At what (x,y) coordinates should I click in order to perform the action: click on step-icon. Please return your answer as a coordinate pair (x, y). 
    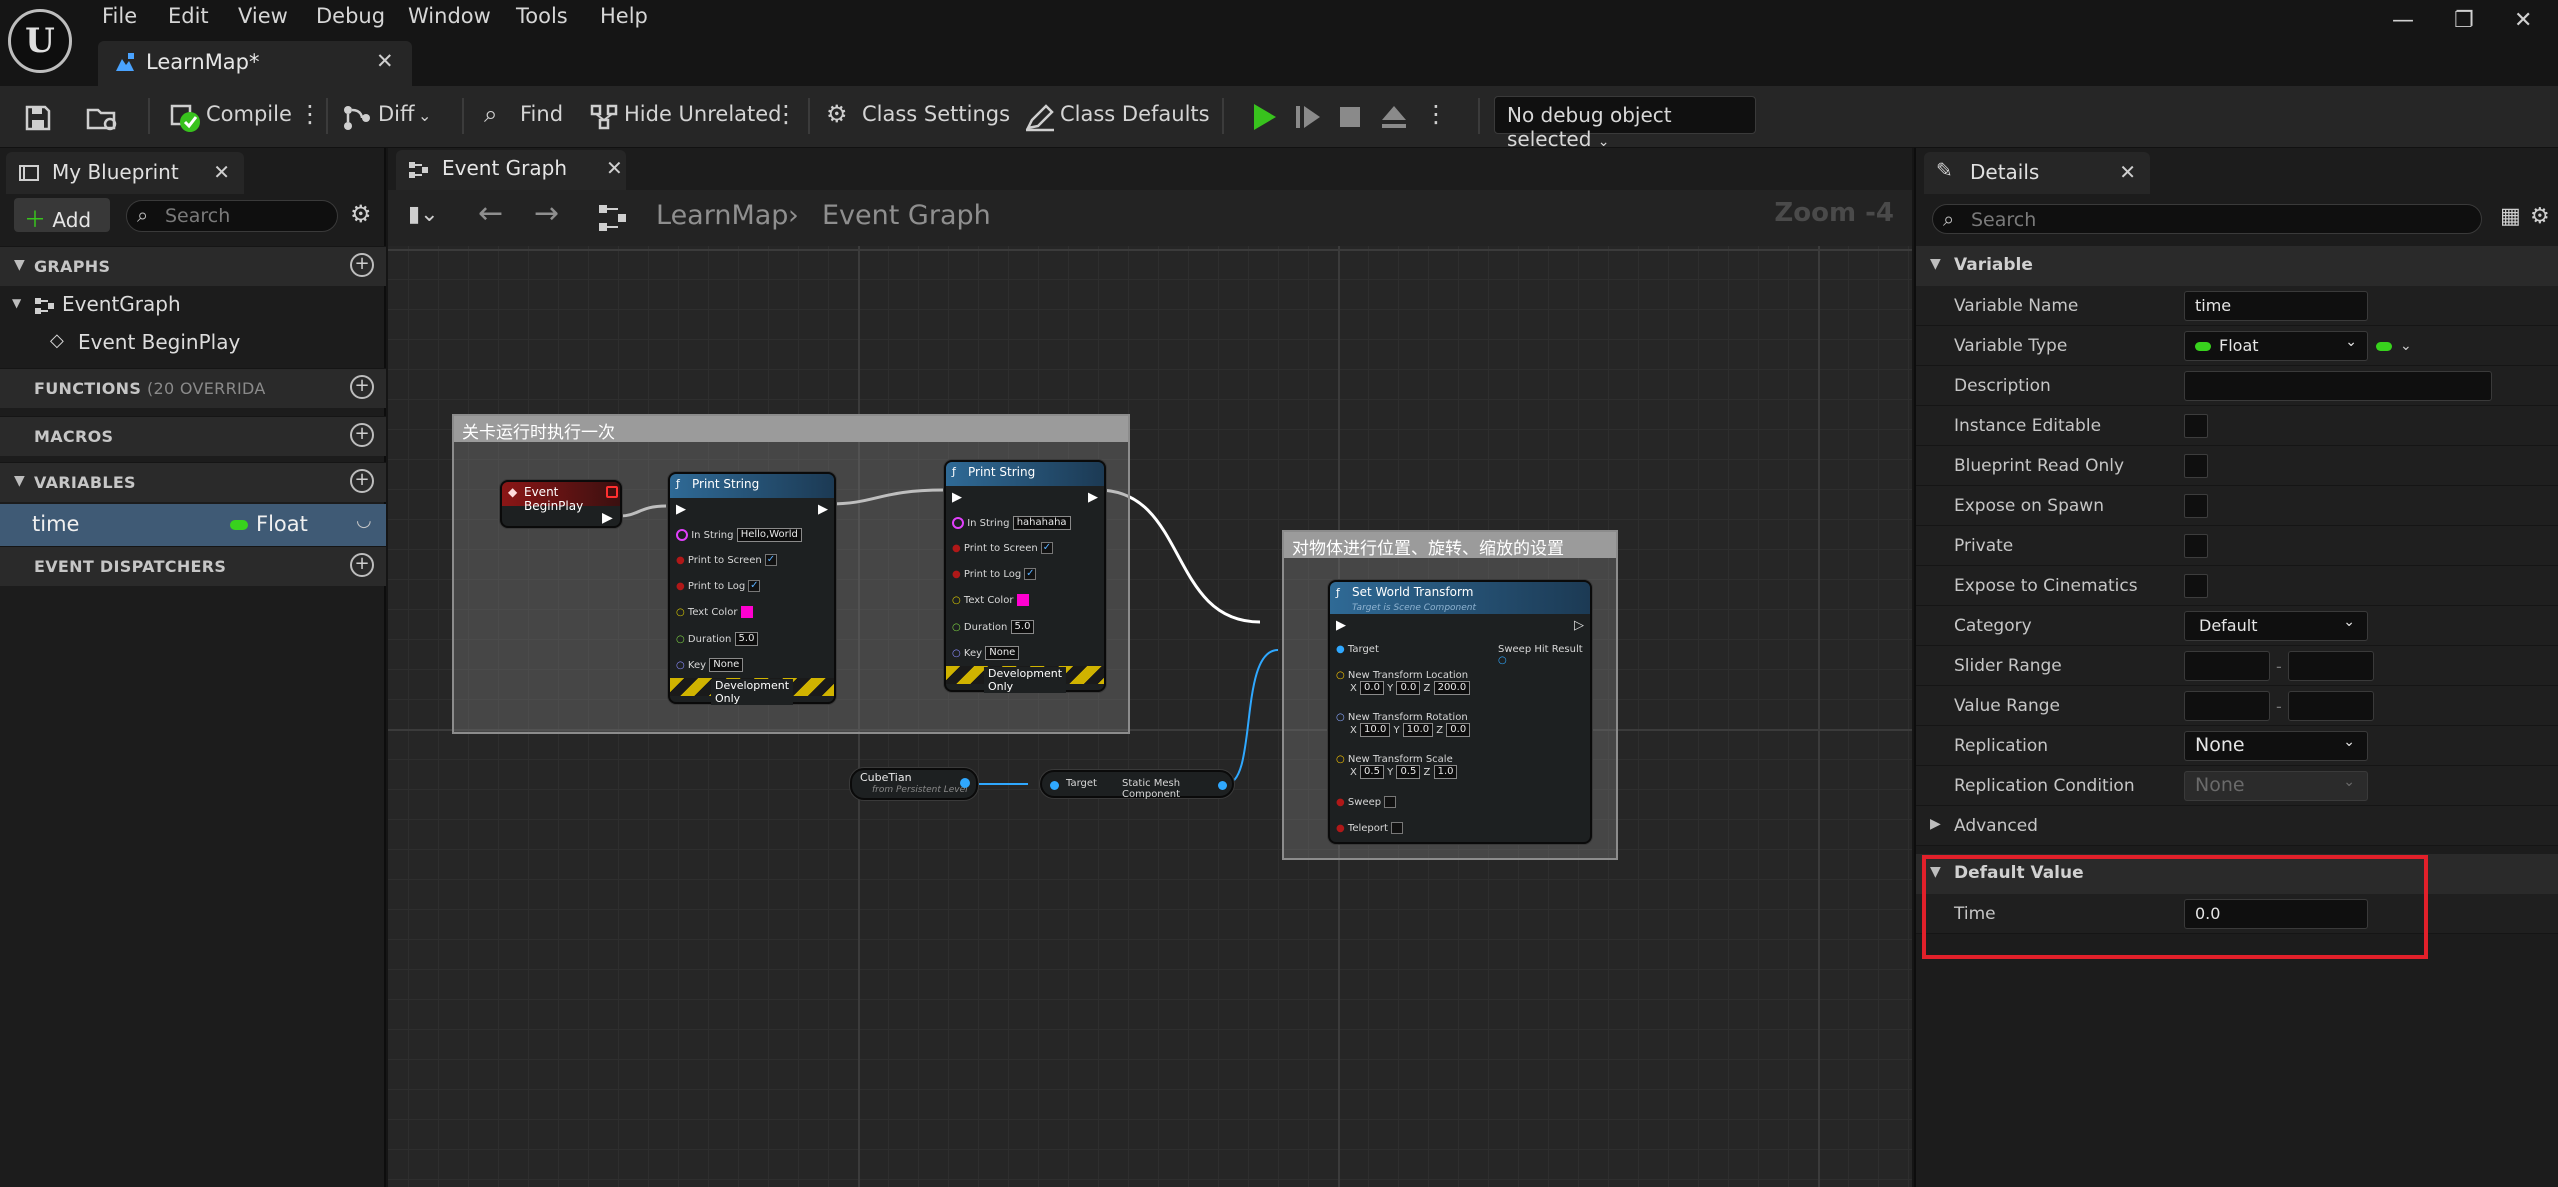
    Looking at the image, I should click on (1308, 117).